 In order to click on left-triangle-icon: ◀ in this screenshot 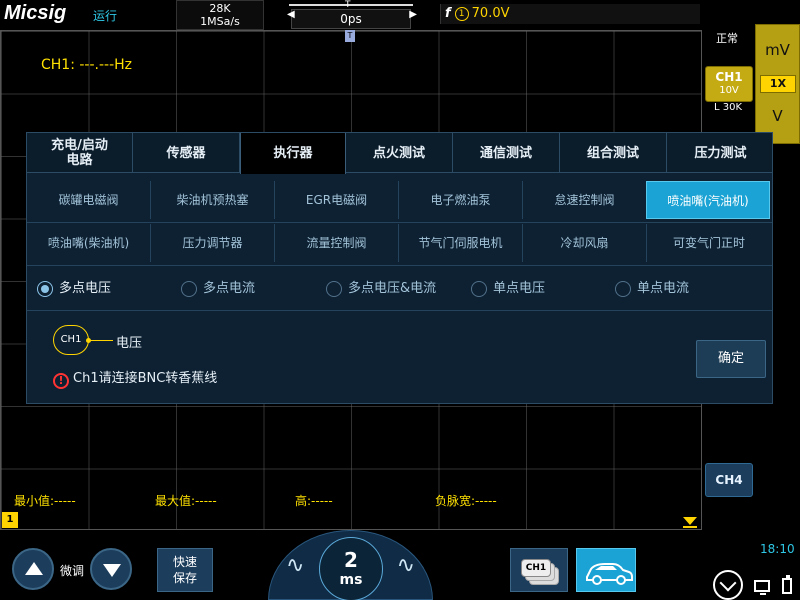, I will do `click(291, 14)`.